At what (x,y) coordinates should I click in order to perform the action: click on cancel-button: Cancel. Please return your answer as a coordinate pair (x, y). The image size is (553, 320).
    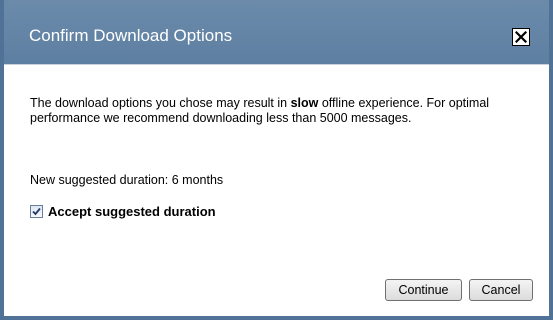
    Looking at the image, I should click on (501, 290).